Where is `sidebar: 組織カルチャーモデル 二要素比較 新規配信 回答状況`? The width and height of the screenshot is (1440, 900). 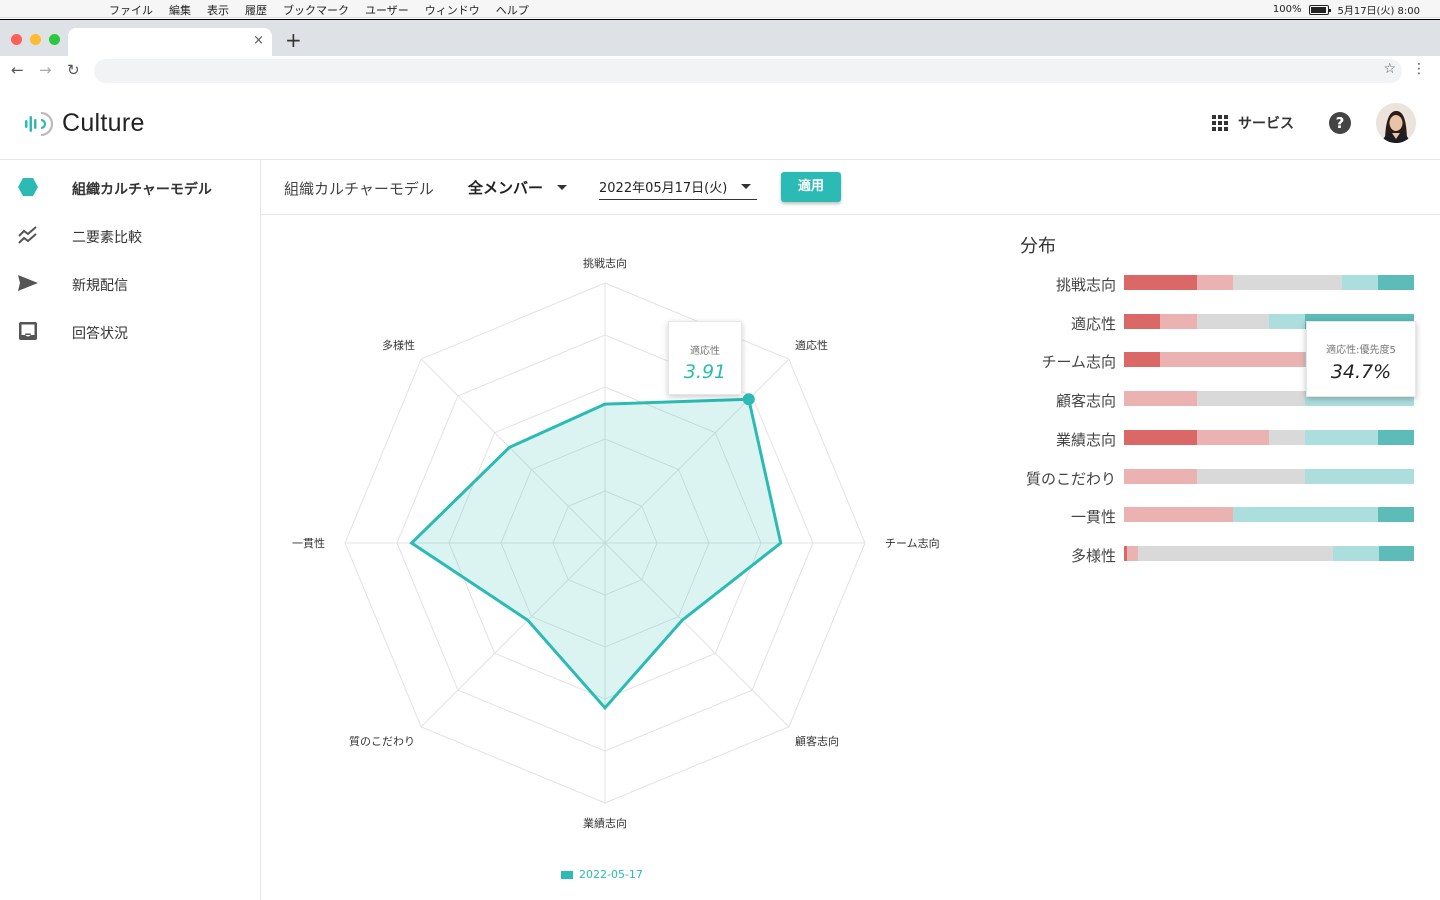 sidebar: 組織カルチャーモデル 二要素比較 新規配信 回答状況 is located at coordinates (130, 530).